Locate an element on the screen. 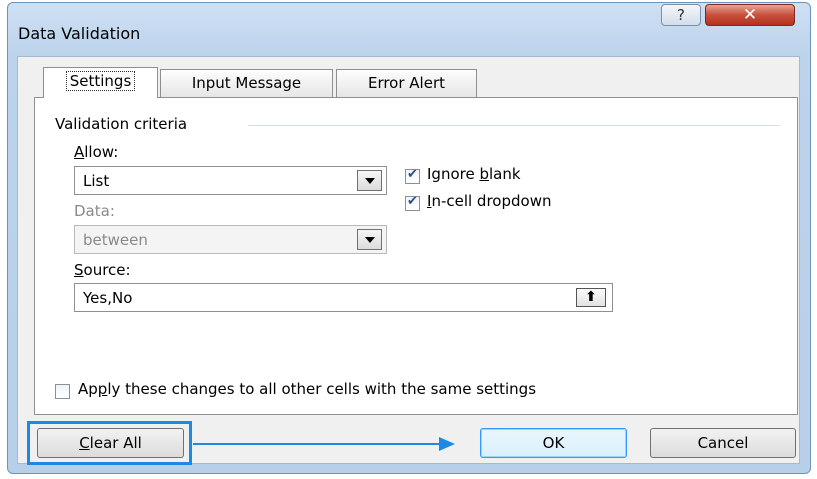 The width and height of the screenshot is (817, 479). help-icon: ? is located at coordinates (681, 15).